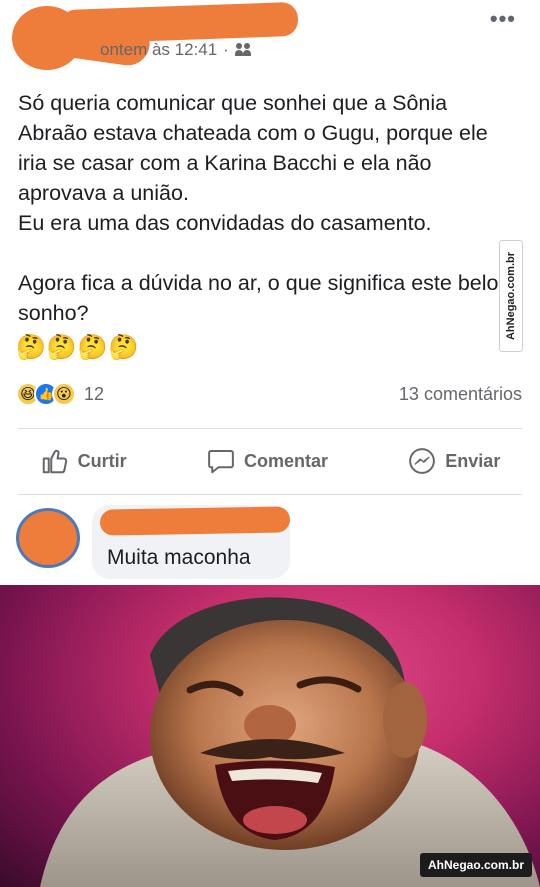 The height and width of the screenshot is (887, 540). I want to click on like-button: Curtir, so click(83, 461).